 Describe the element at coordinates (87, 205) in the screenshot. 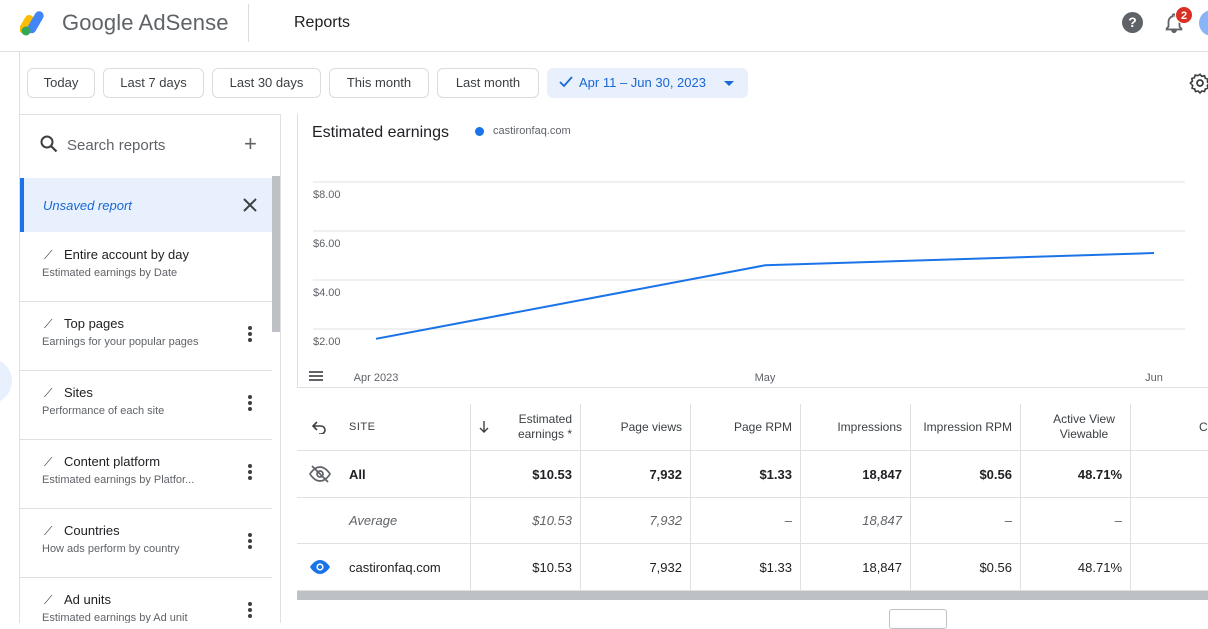

I see `unsaved-report-label: Unsaved report` at that location.